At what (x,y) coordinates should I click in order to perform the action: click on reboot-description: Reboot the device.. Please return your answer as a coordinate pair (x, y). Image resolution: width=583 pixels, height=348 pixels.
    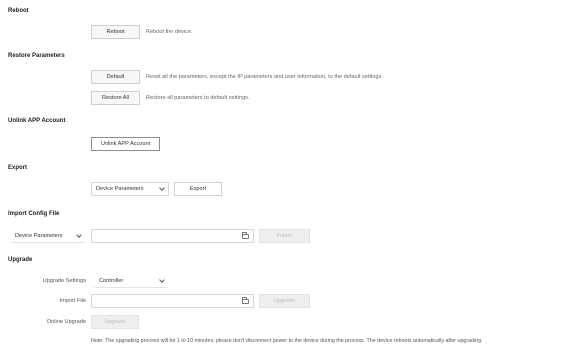
    Looking at the image, I should click on (169, 32).